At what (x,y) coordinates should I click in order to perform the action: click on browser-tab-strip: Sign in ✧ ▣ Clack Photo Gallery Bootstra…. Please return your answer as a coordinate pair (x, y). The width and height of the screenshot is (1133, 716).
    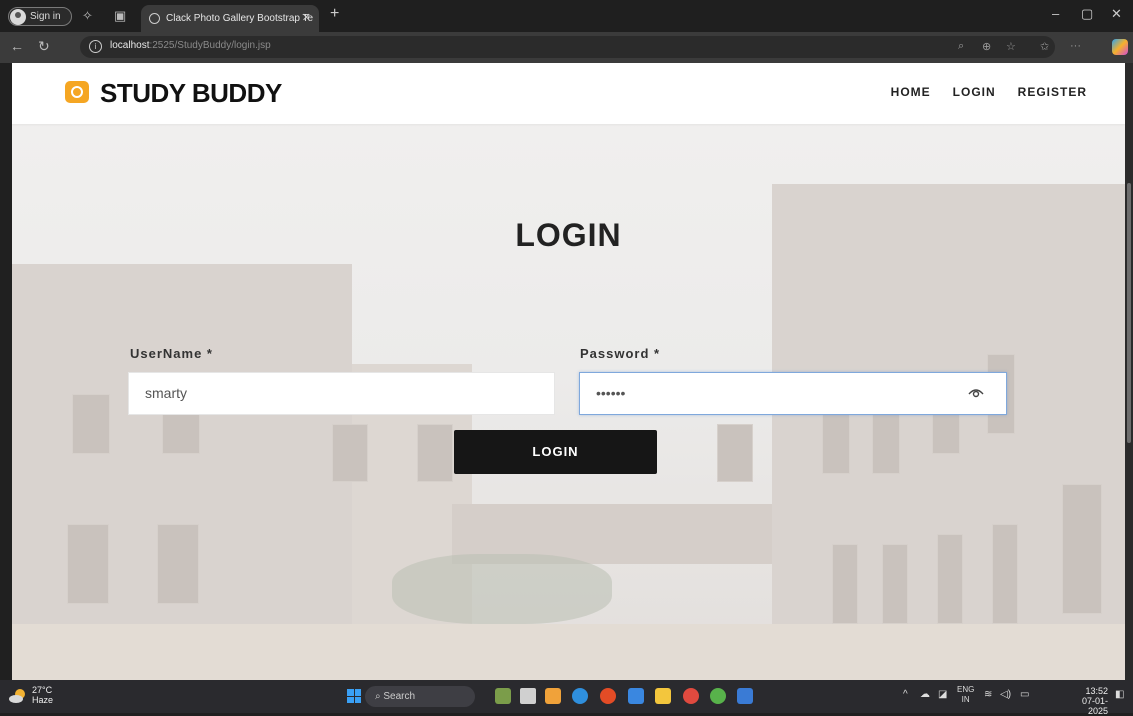
    Looking at the image, I should click on (566, 16).